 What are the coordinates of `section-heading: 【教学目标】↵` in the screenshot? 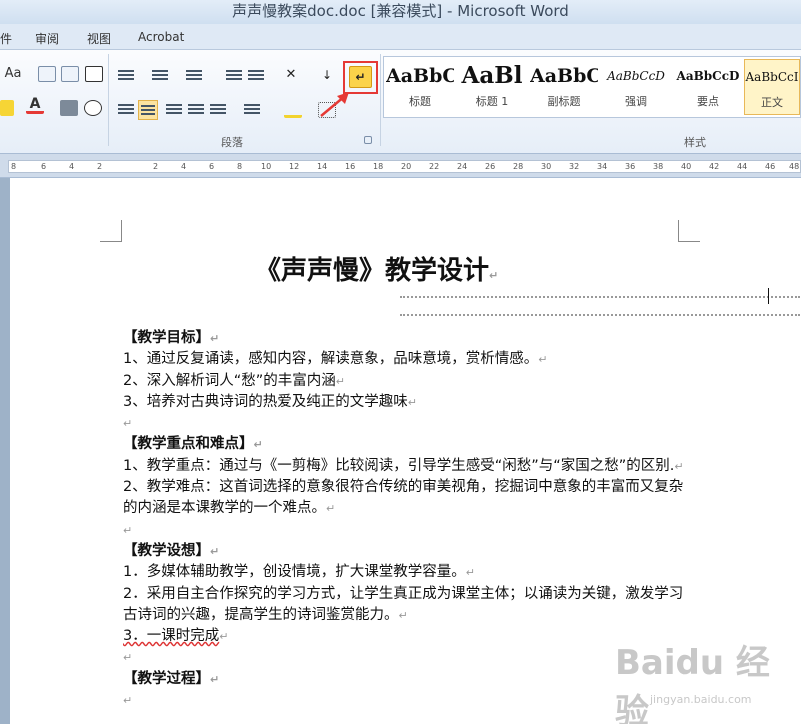 It's located at (171, 338).